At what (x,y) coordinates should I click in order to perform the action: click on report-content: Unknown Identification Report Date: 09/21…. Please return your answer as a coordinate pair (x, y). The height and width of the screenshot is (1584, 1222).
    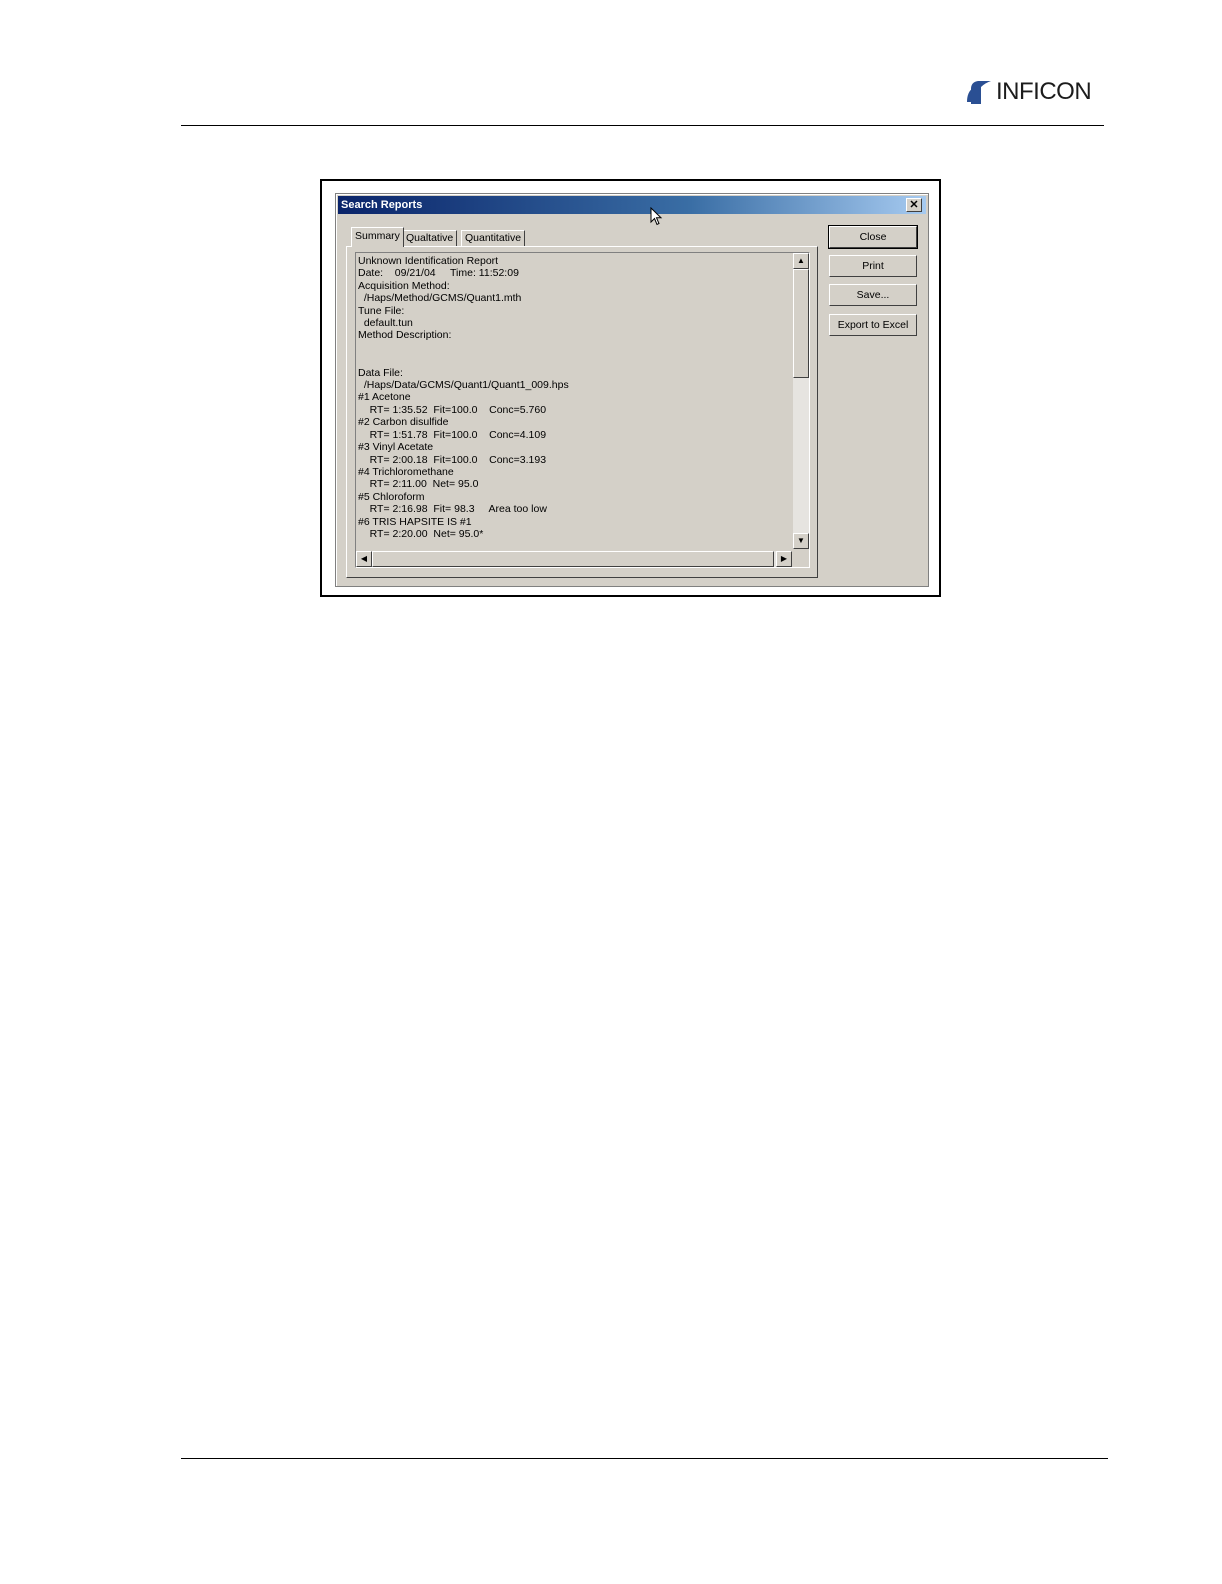
    Looking at the image, I should click on (463, 397).